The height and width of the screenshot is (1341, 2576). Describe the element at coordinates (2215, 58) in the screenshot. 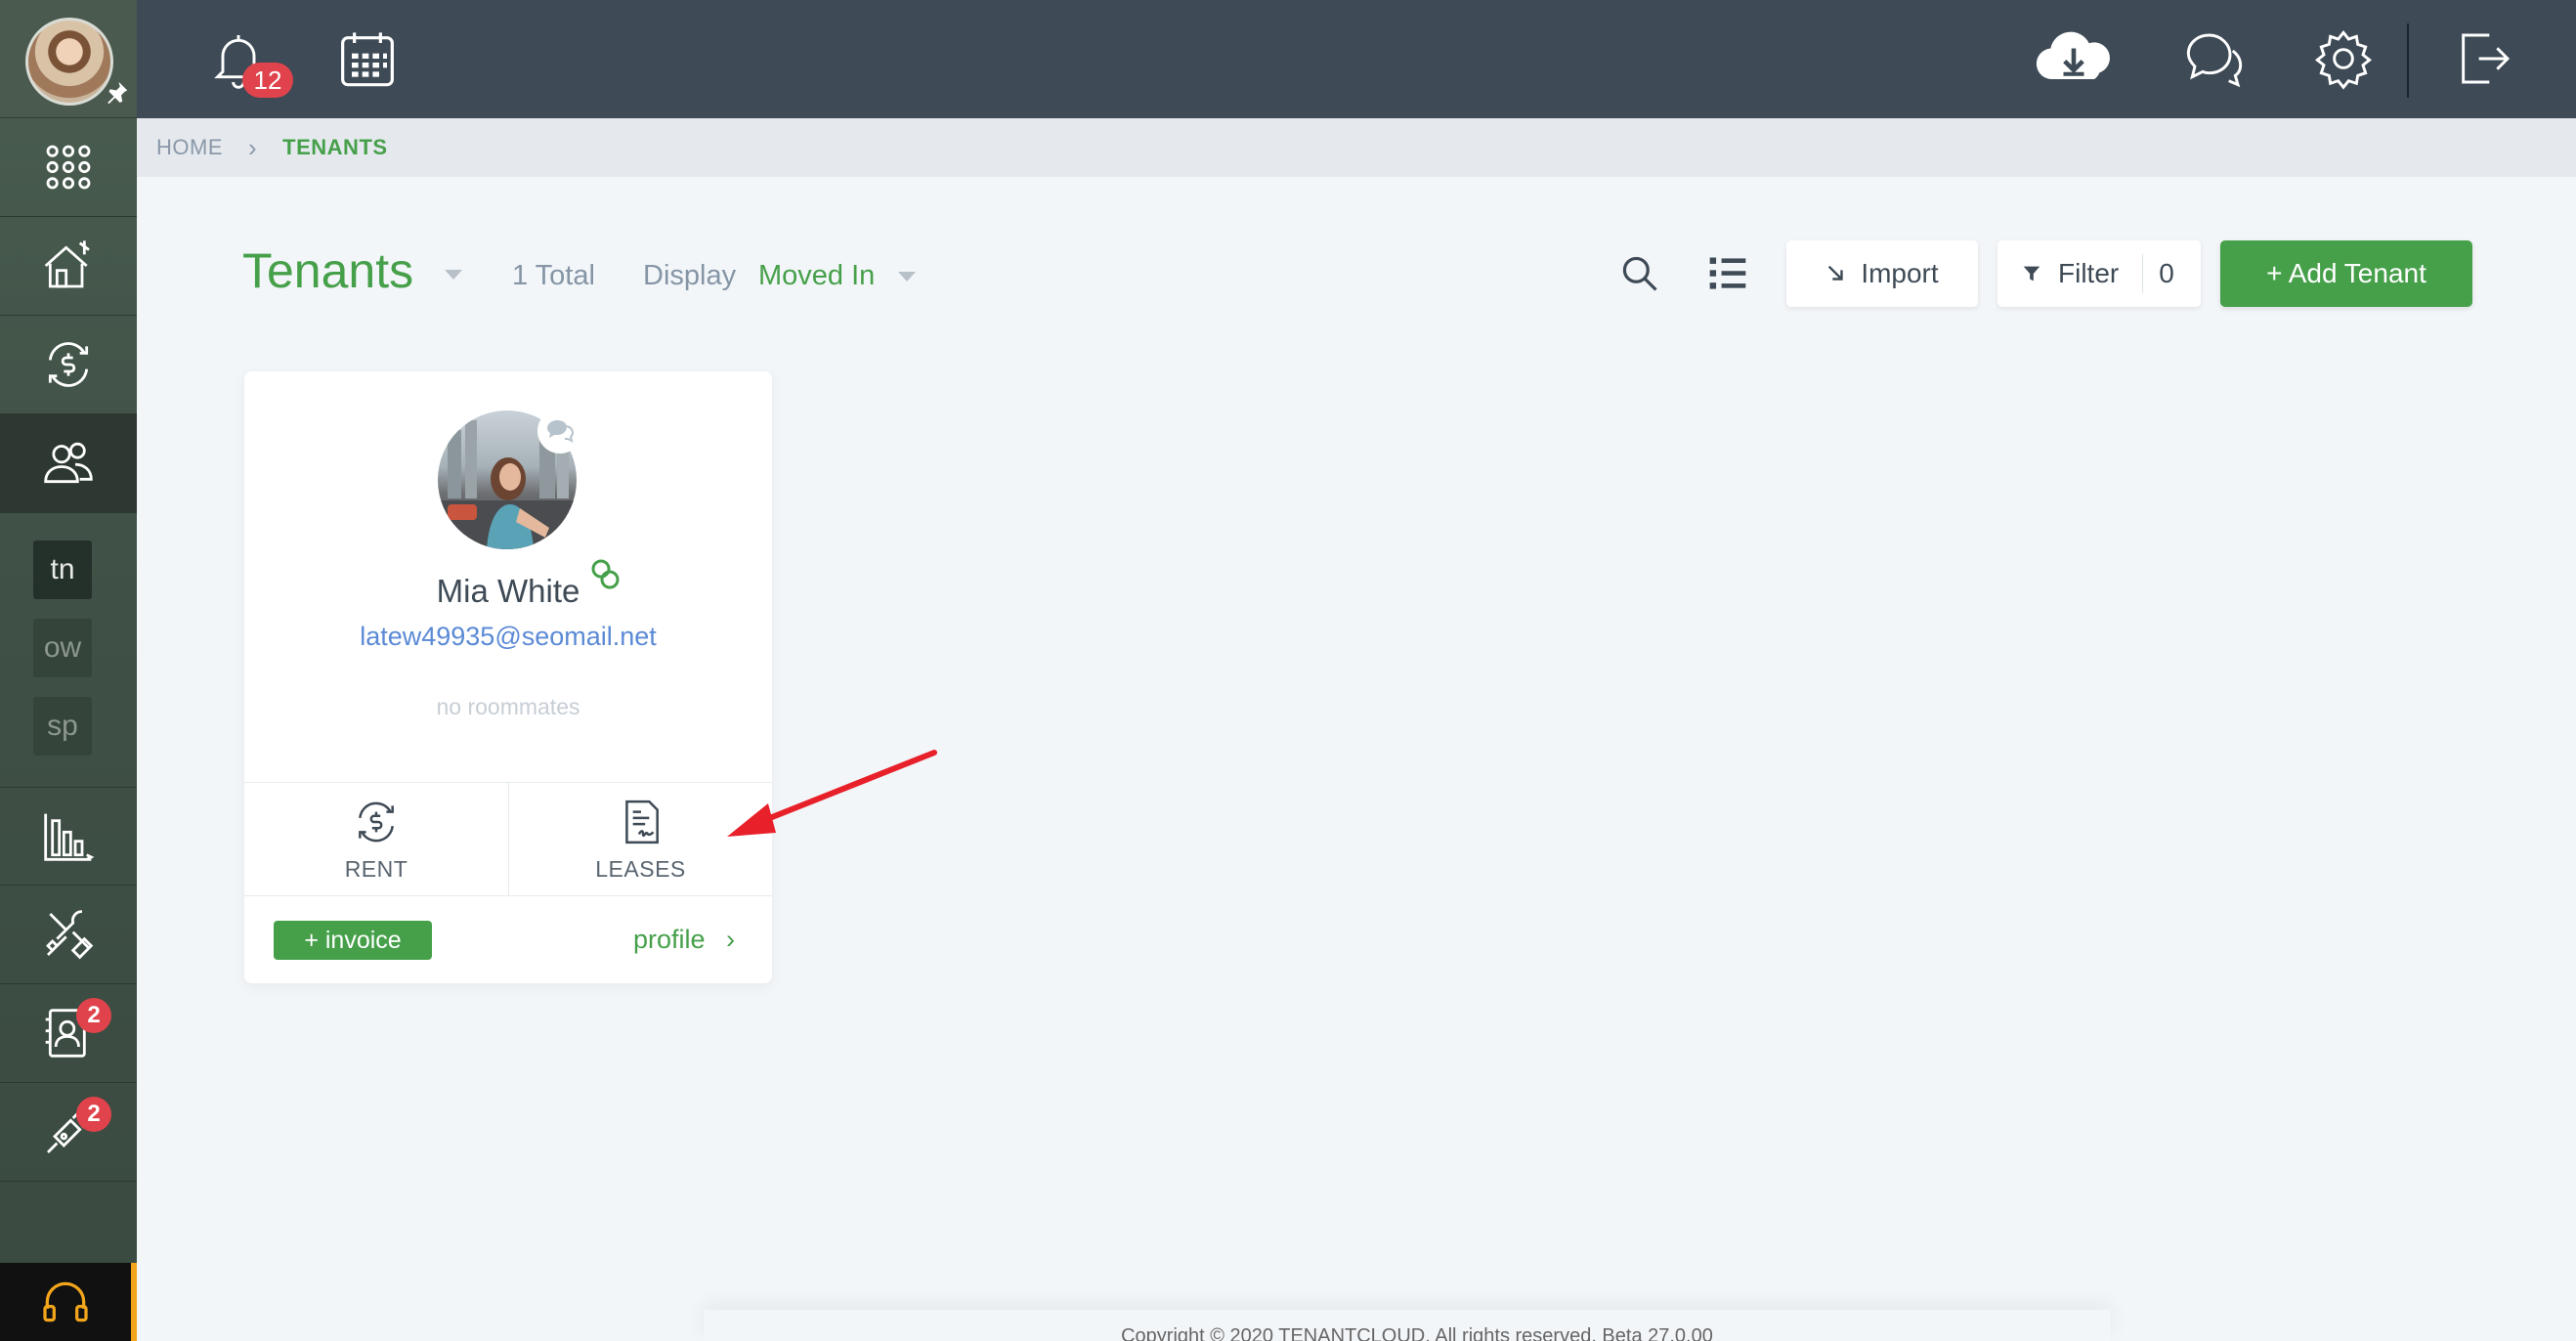

I see `chat-icon` at that location.